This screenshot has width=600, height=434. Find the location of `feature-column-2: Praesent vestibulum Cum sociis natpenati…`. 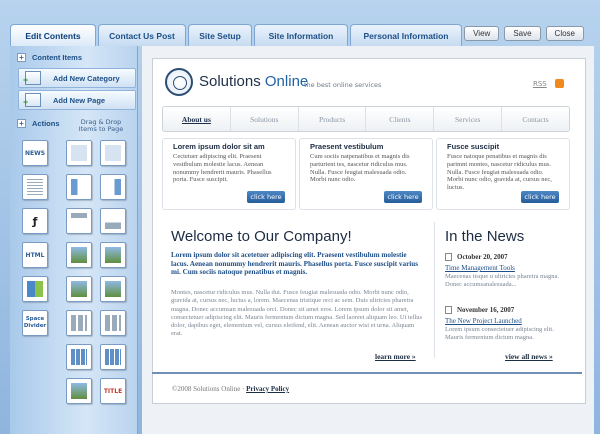

feature-column-2: Praesent vestibulum Cum sociis natpenati… is located at coordinates (366, 174).